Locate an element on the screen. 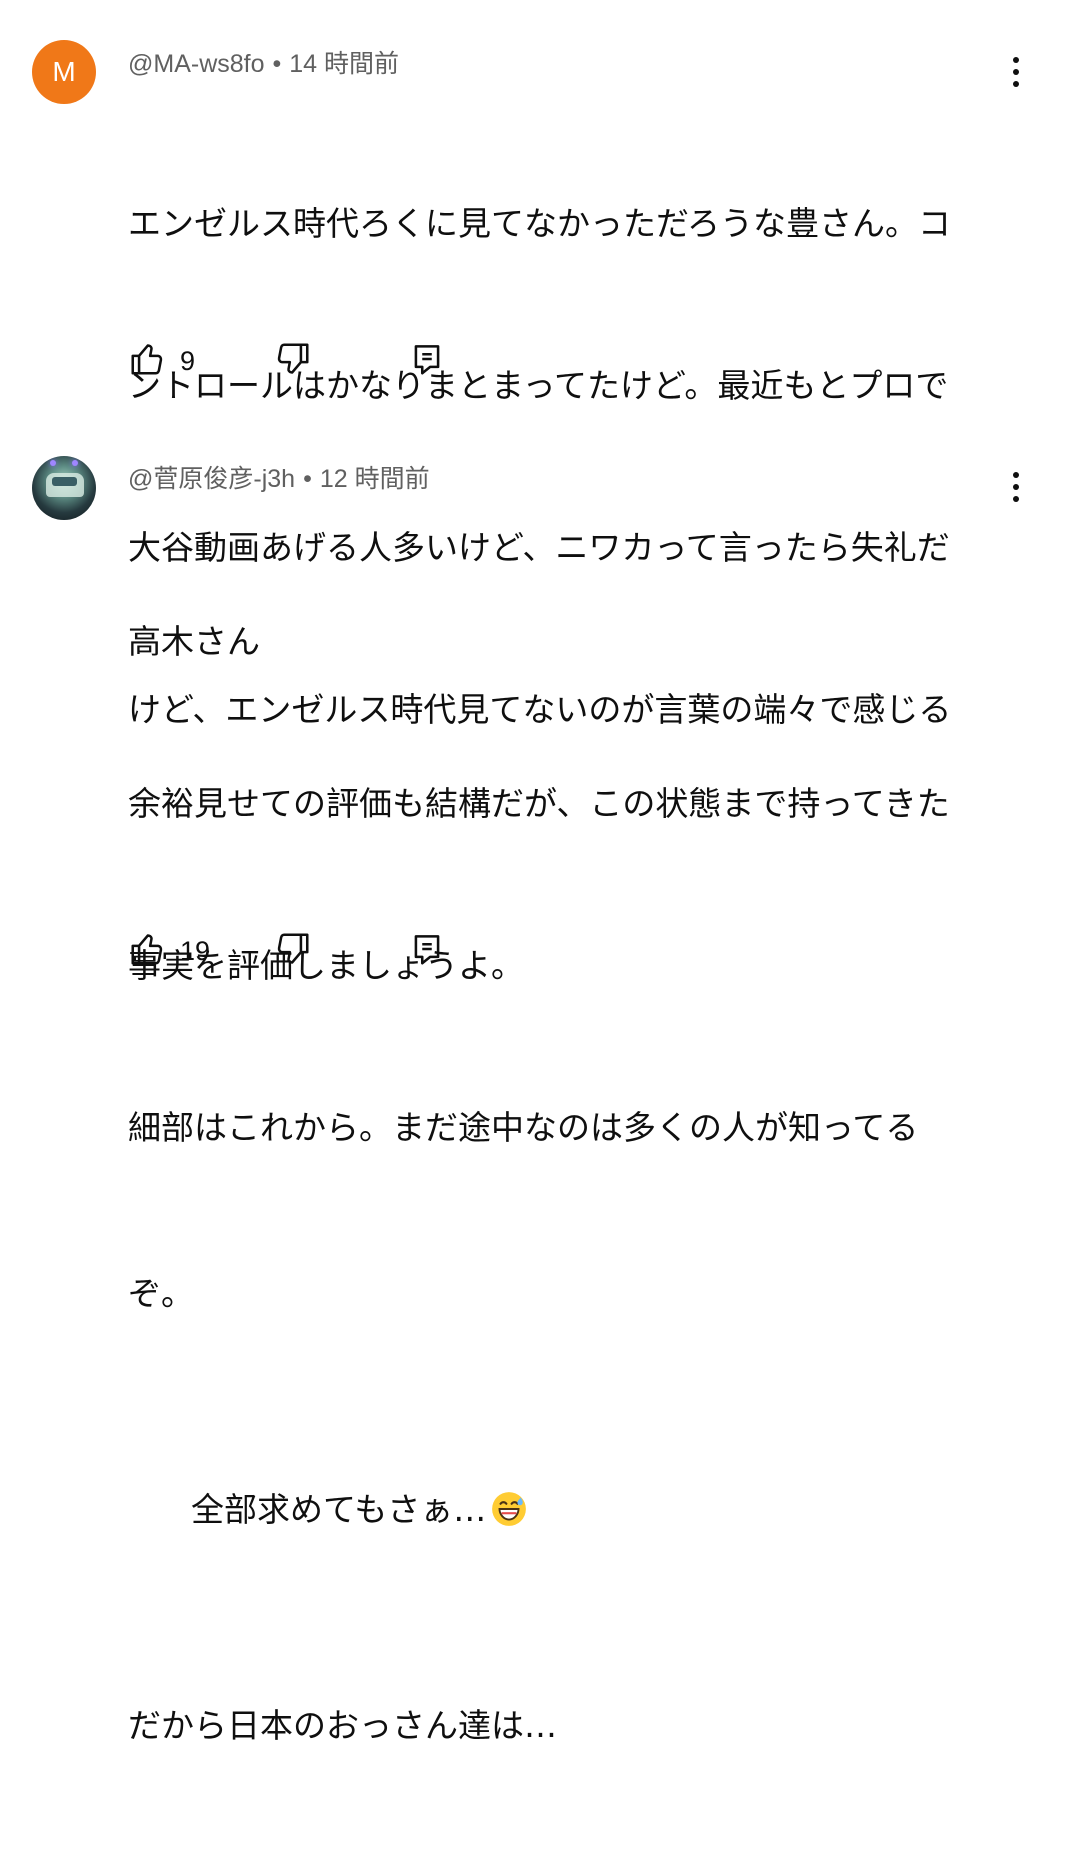 This screenshot has height=1861, width=1080. comment-header: @菅原俊彦-j3h • 12 時間前 is located at coordinates (279, 479).